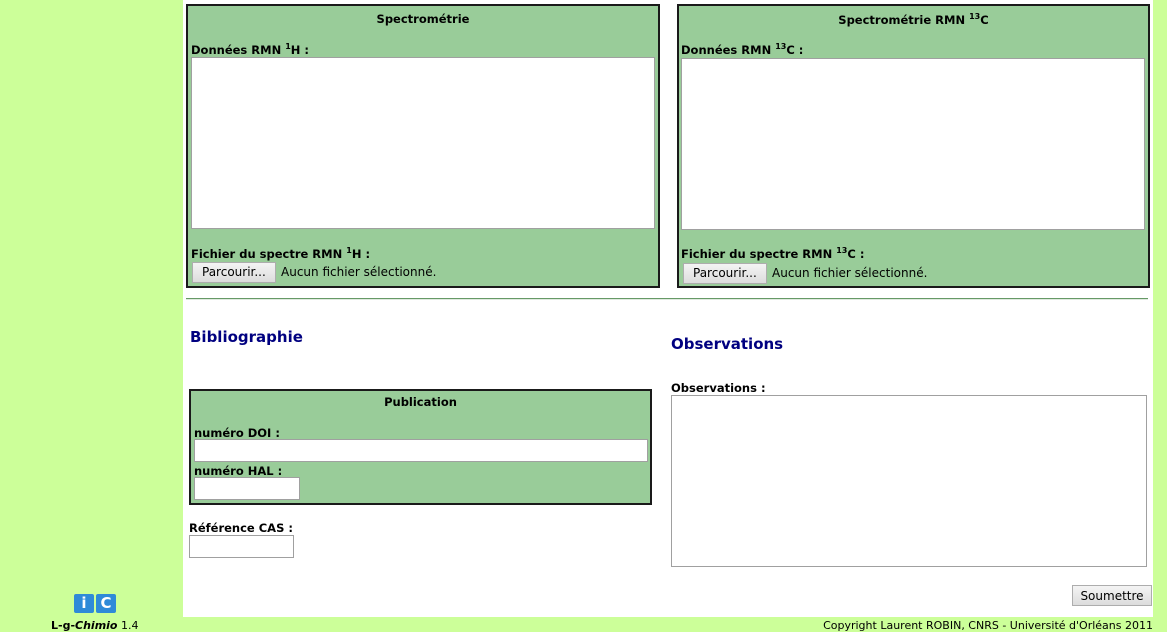 The width and height of the screenshot is (1167, 632). Describe the element at coordinates (250, 49) in the screenshot. I see `h1-data-label: Données RMN 1H :` at that location.